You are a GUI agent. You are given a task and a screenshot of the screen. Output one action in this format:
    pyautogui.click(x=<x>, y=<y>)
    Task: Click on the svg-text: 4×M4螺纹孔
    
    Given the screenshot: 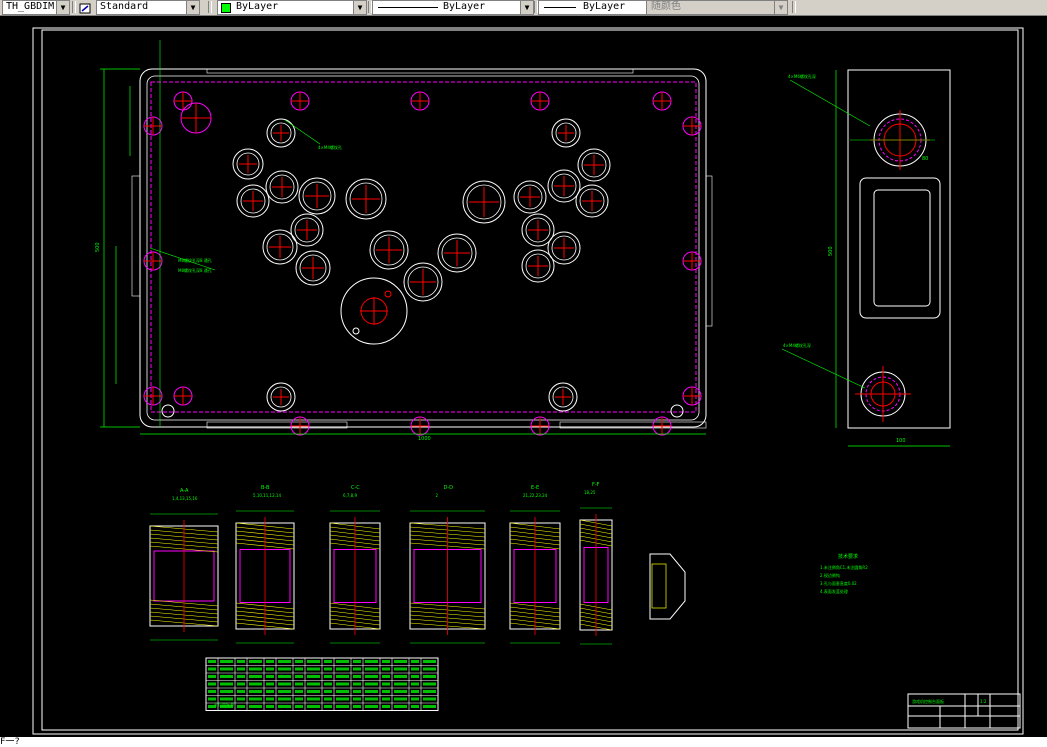 What is the action you would take?
    pyautogui.click(x=330, y=147)
    